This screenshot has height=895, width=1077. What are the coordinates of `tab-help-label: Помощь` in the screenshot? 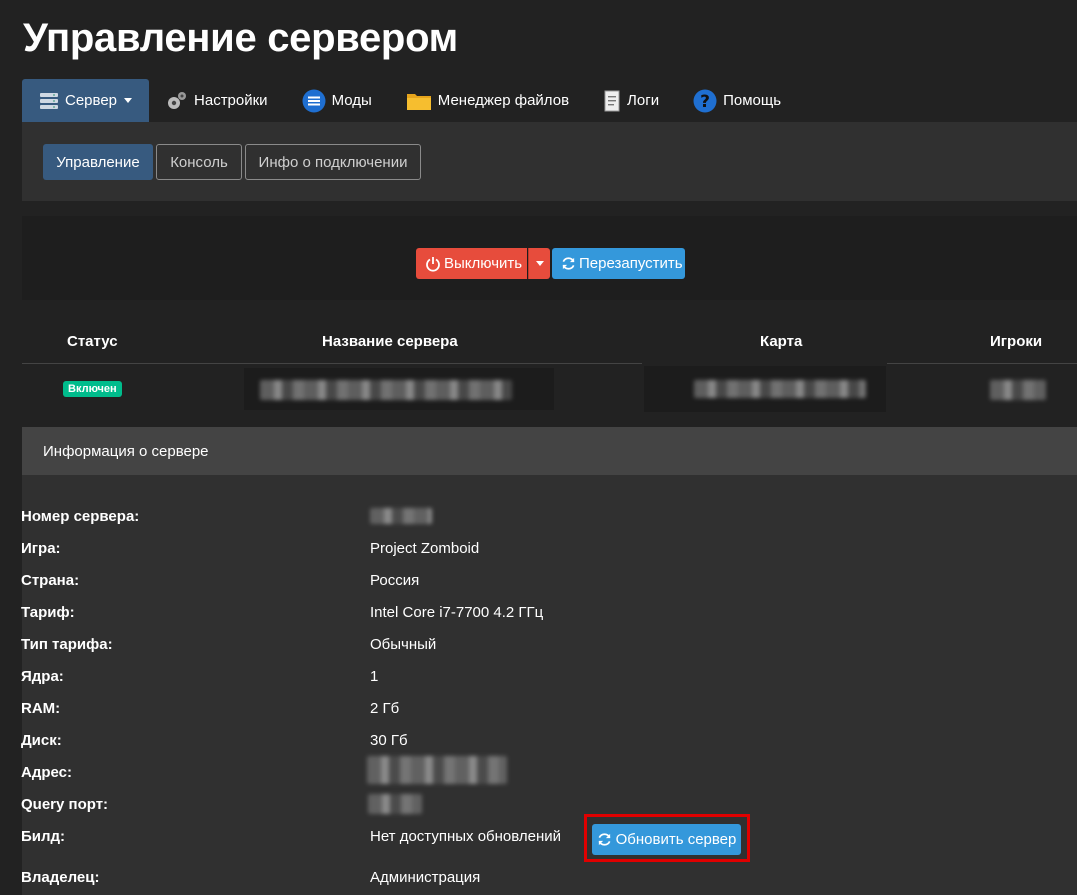 It's located at (752, 100).